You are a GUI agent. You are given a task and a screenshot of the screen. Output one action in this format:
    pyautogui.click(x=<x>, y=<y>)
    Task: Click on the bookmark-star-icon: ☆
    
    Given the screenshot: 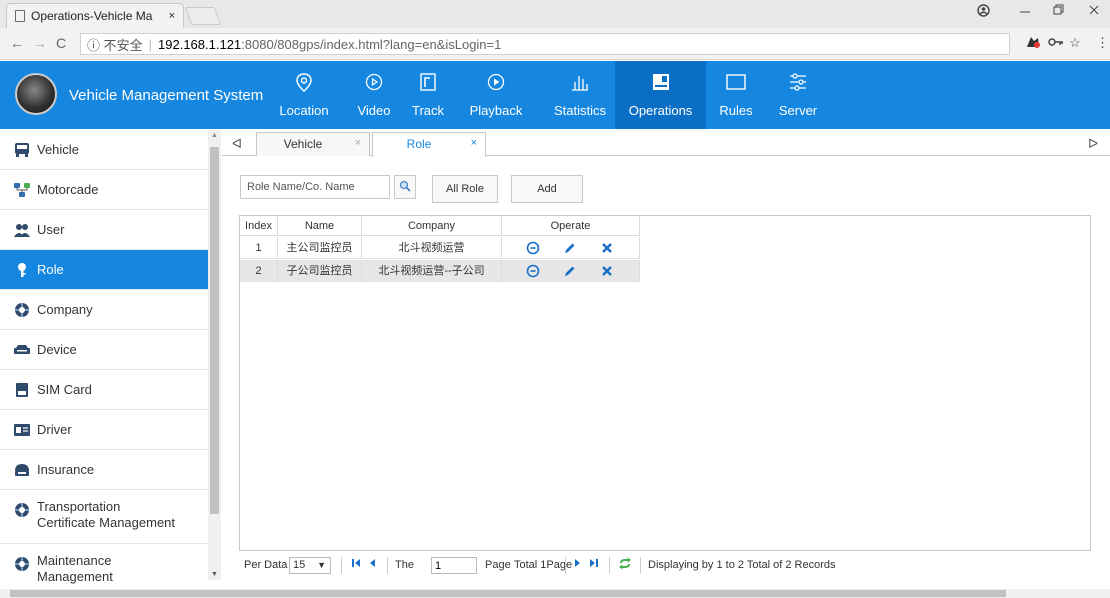 What is the action you would take?
    pyautogui.click(x=1075, y=43)
    